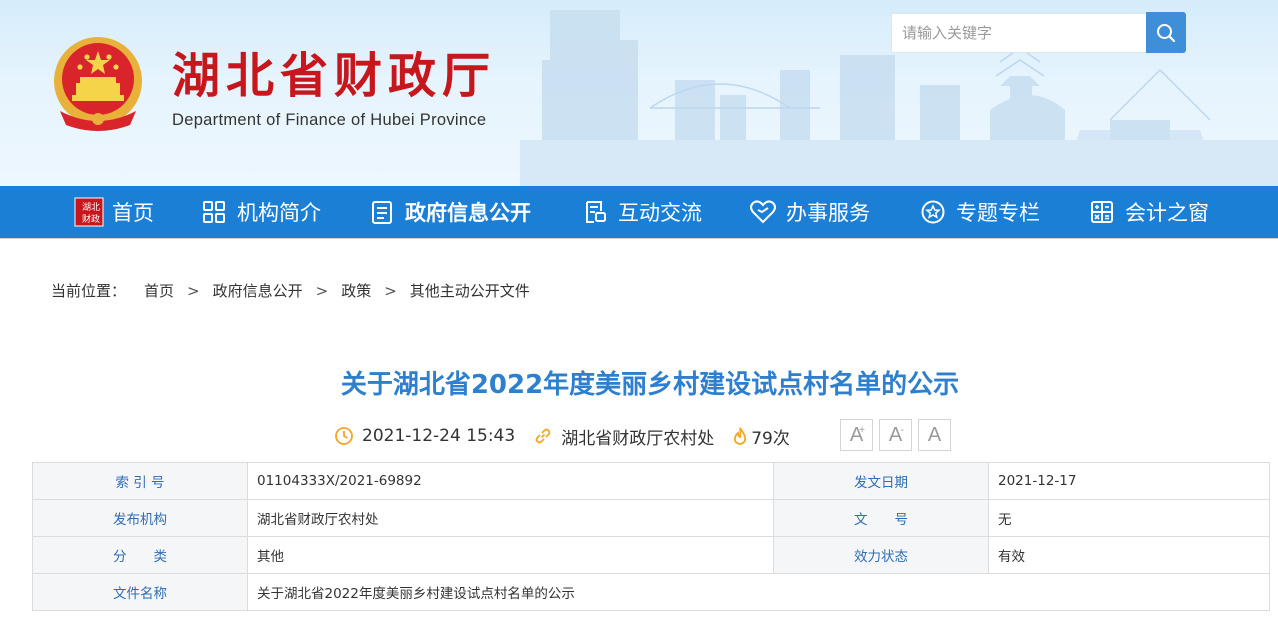 The width and height of the screenshot is (1278, 624). I want to click on document-list-icon, so click(382, 212).